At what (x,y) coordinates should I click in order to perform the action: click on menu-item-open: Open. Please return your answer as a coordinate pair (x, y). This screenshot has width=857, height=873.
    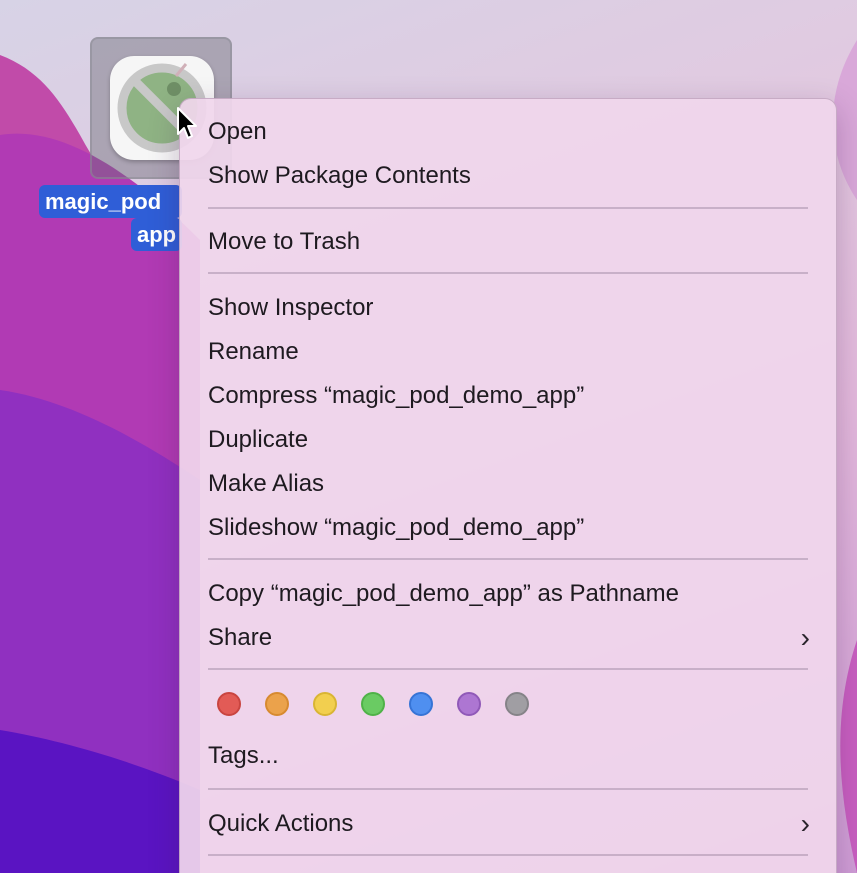
    Looking at the image, I should click on (513, 132).